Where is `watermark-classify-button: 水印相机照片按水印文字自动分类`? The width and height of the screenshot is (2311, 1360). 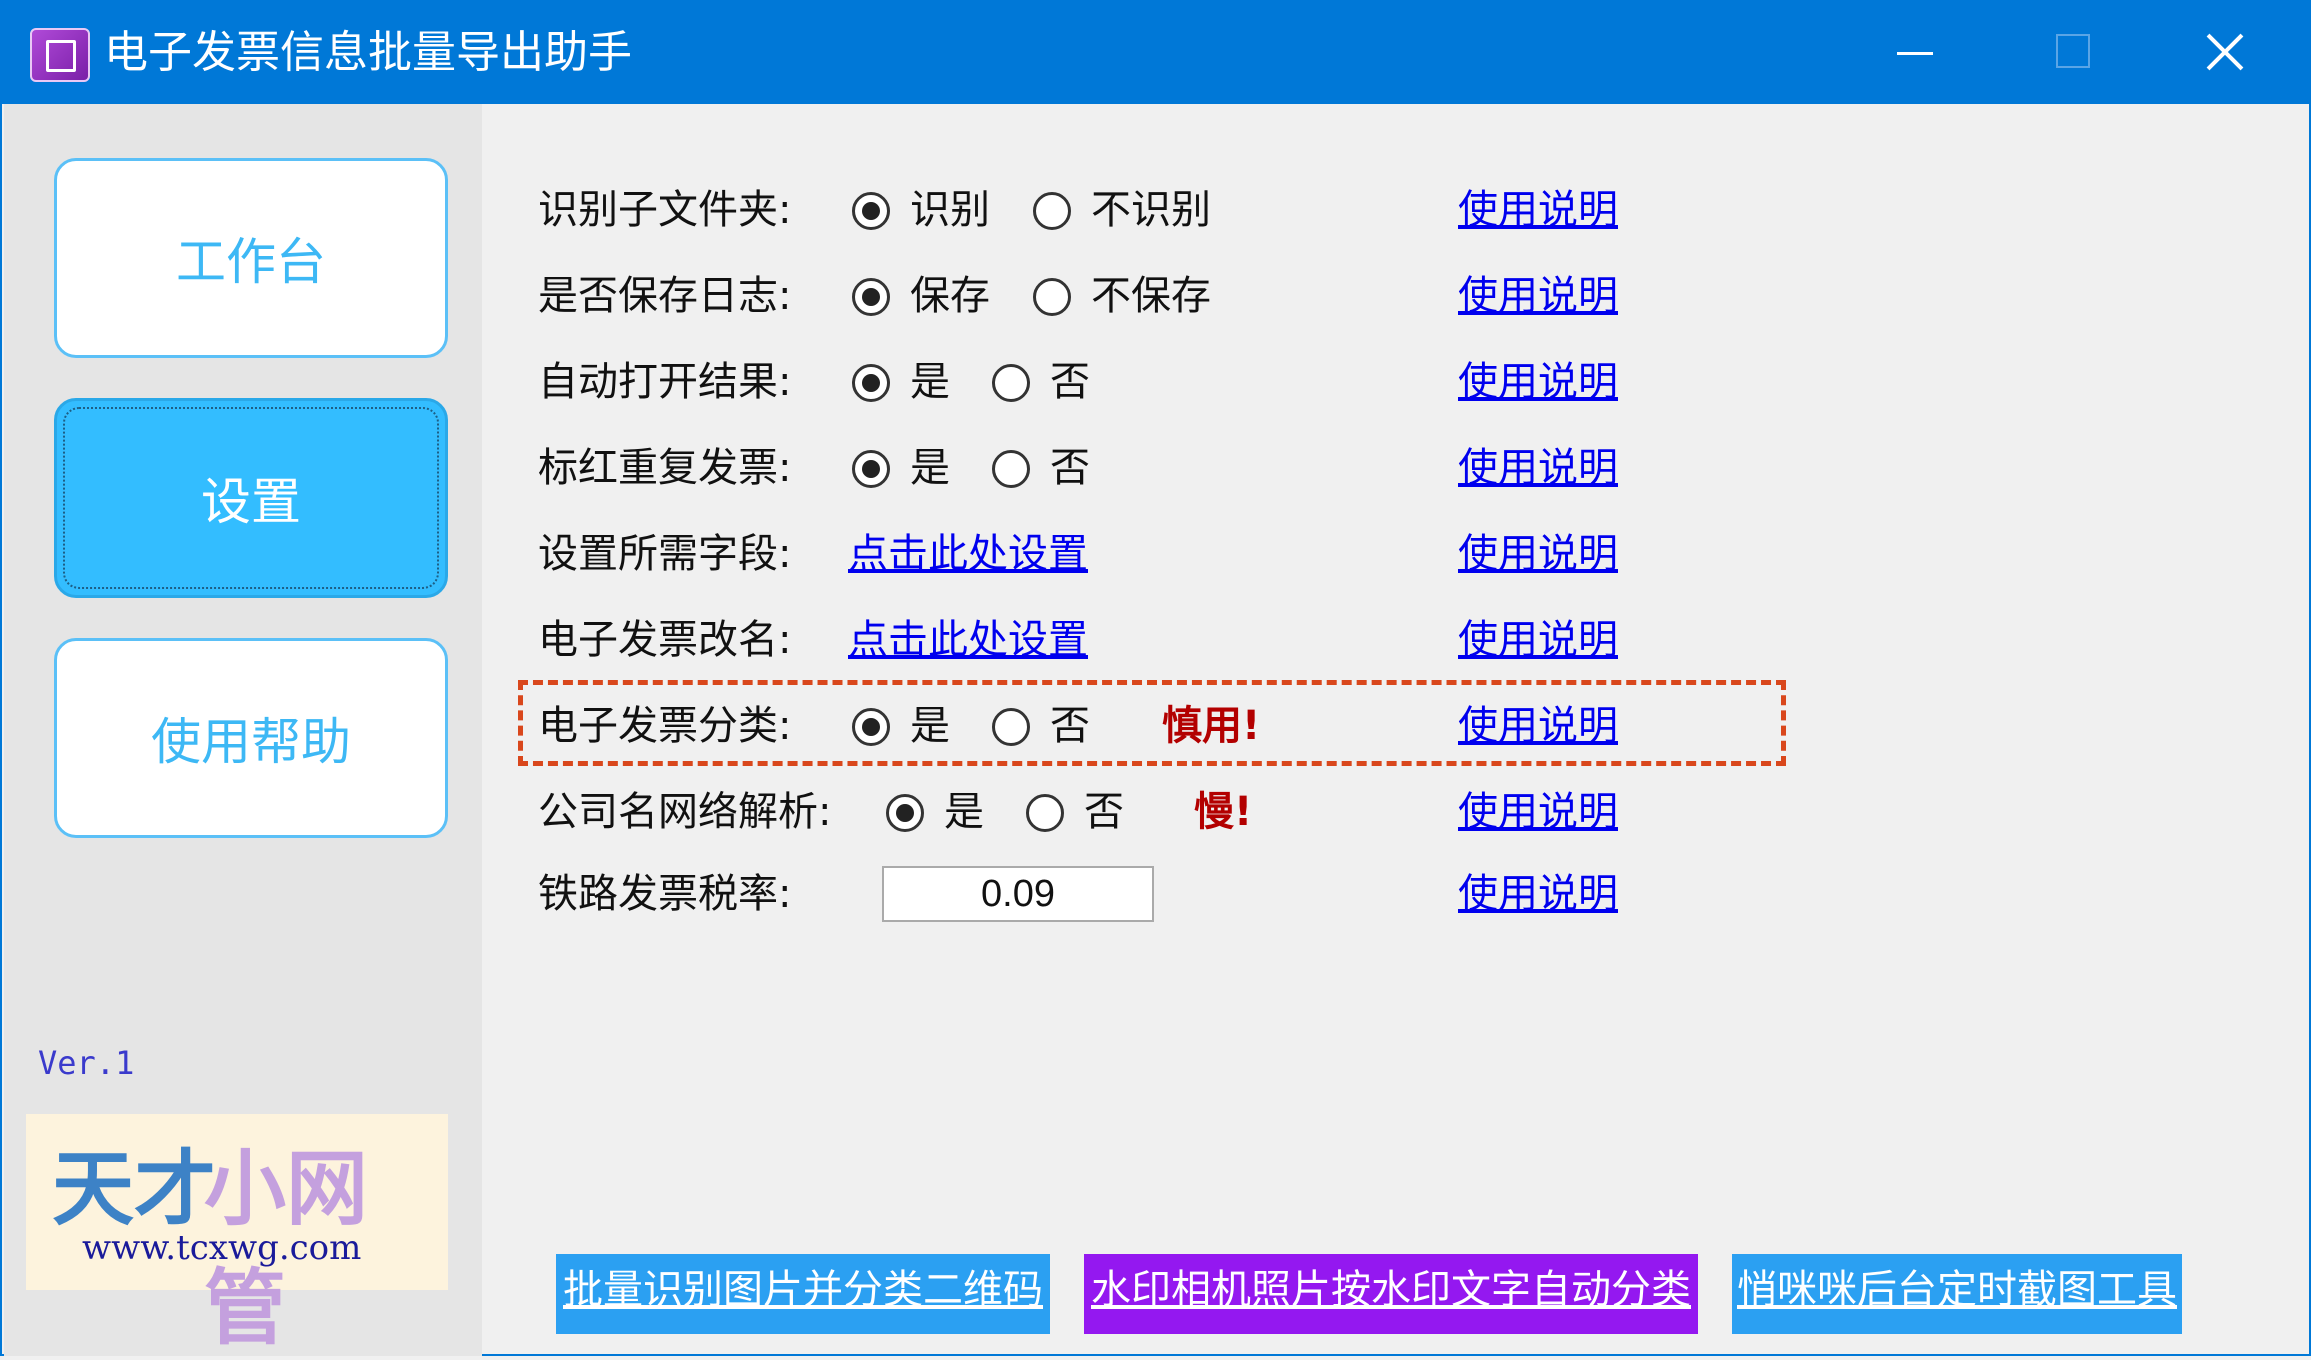 watermark-classify-button: 水印相机照片按水印文字自动分类 is located at coordinates (1391, 1294).